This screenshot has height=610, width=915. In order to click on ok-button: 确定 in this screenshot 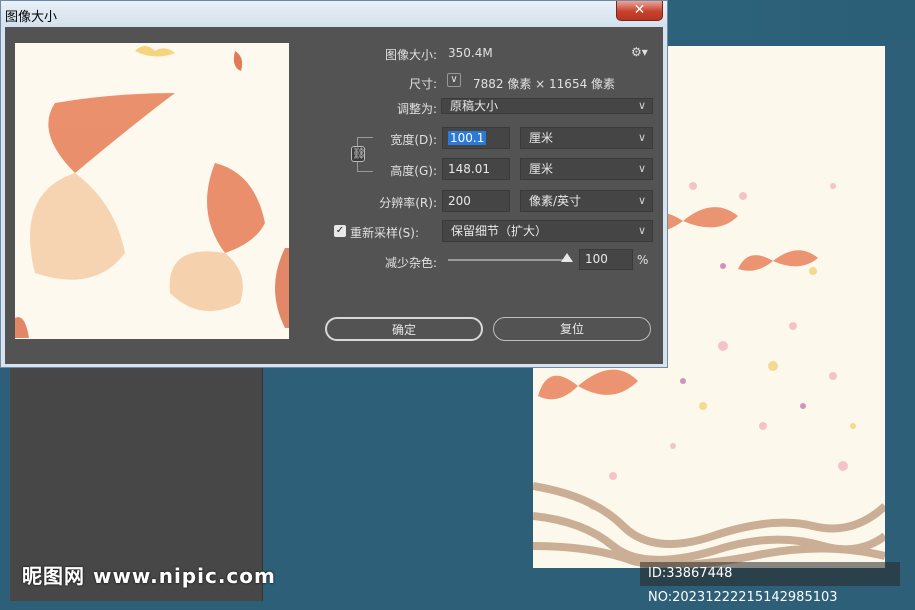, I will do `click(404, 329)`.